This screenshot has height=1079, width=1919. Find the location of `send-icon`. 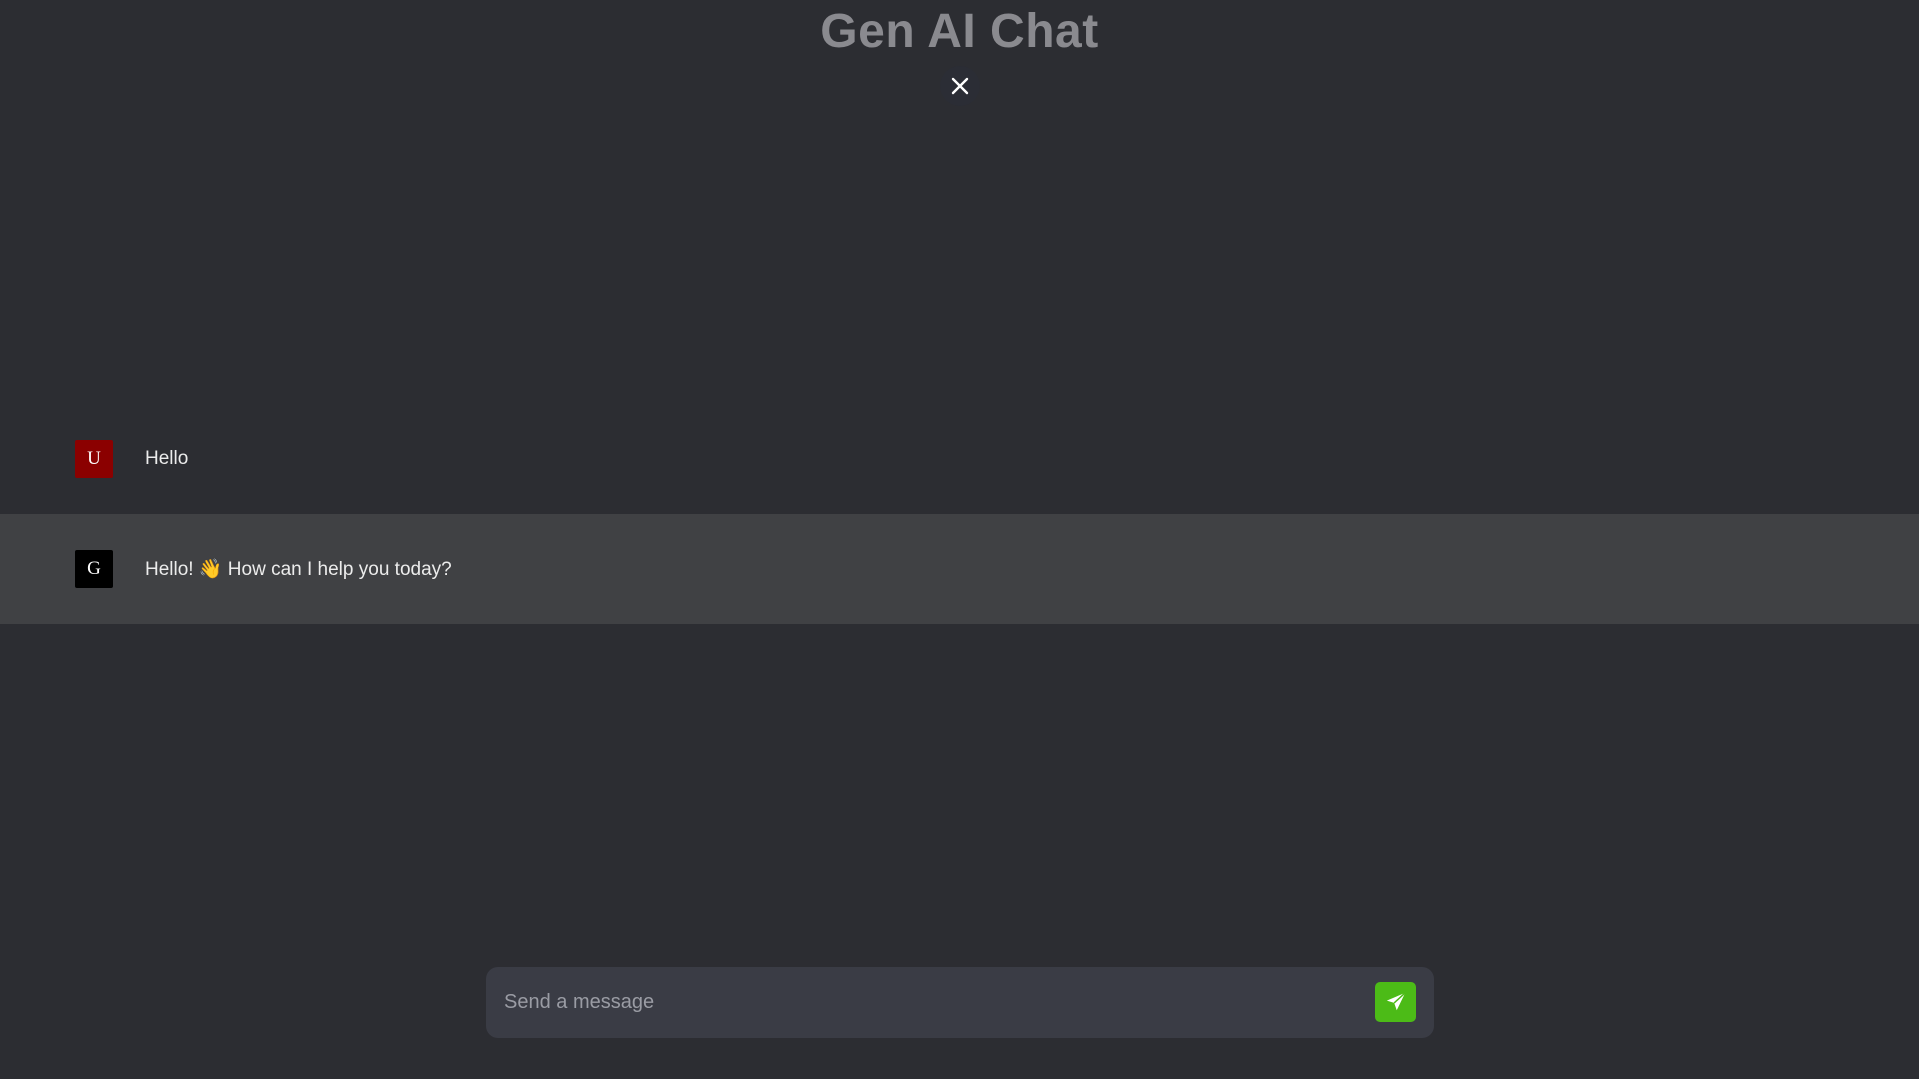

send-icon is located at coordinates (1396, 1001).